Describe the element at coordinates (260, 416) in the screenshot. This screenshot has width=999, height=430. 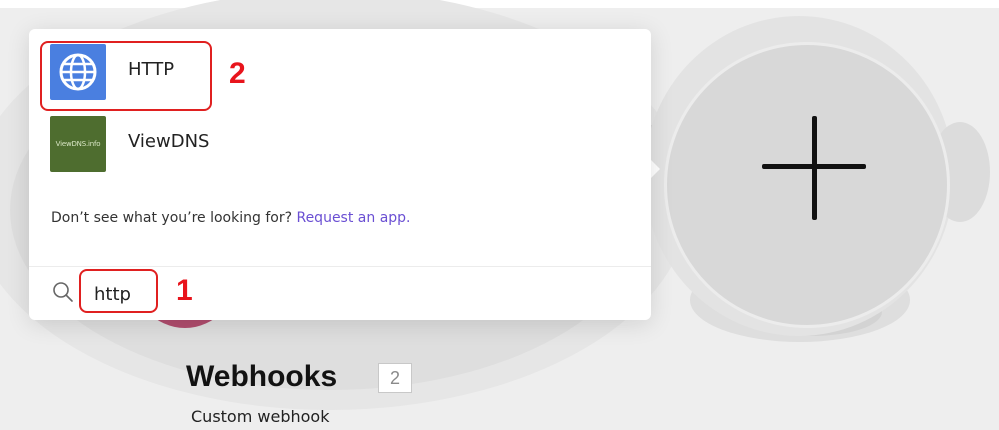
I see `module-subtitle: Custom webhook` at that location.